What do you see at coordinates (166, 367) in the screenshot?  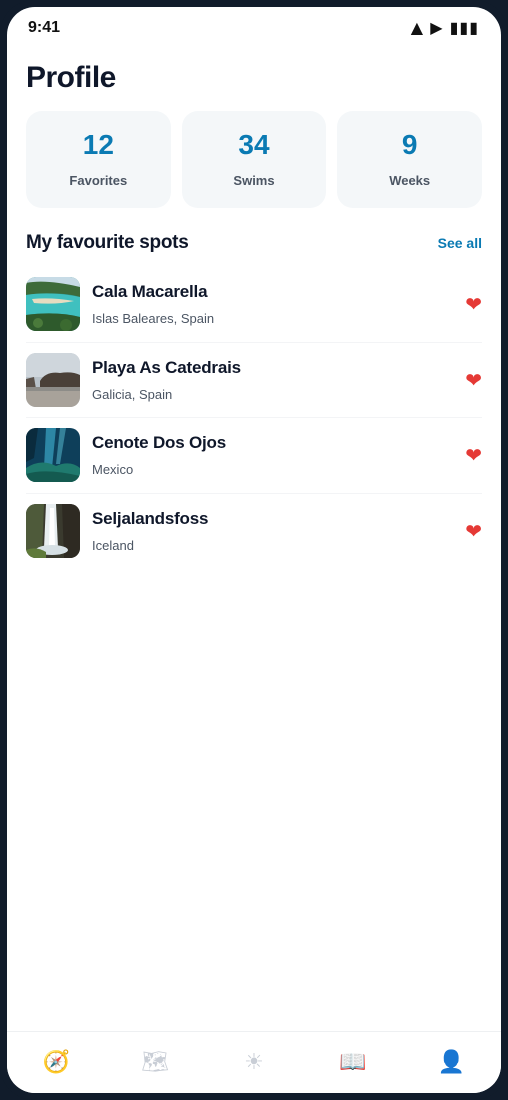 I see `spot-name: Playa As Catedrais` at bounding box center [166, 367].